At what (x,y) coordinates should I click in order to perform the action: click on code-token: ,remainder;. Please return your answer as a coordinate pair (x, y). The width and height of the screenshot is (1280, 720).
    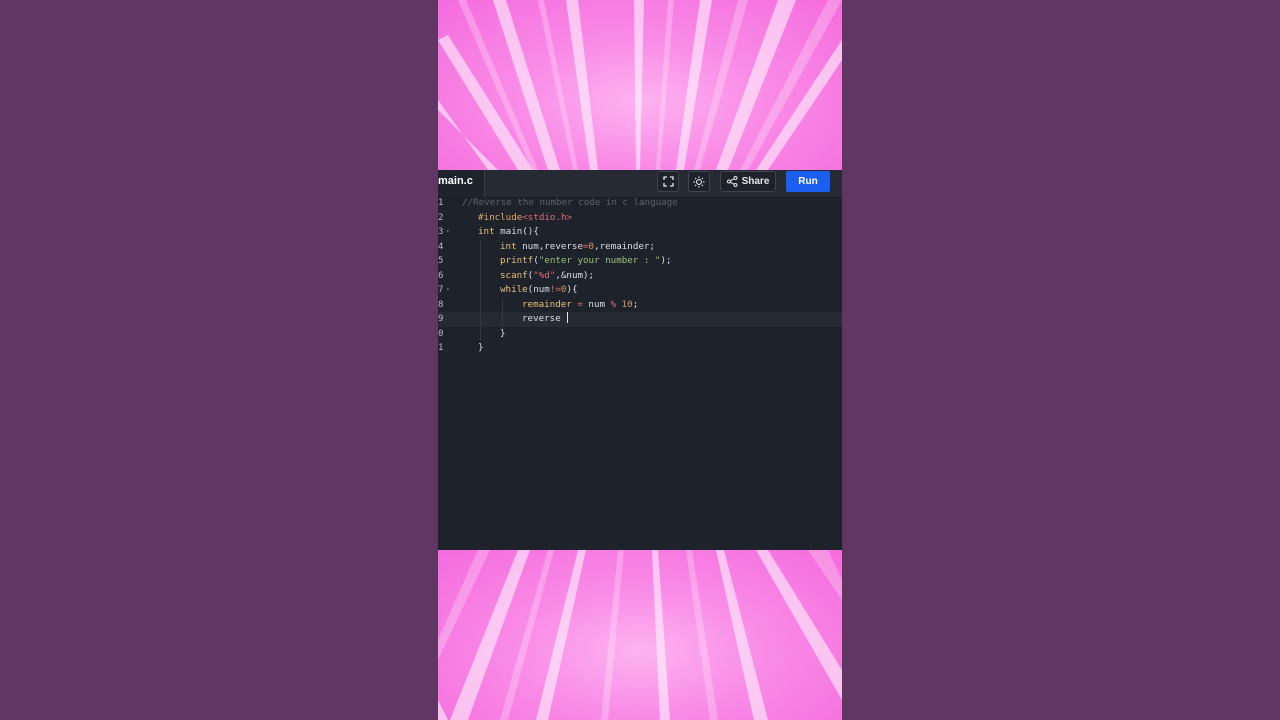
    Looking at the image, I should click on (624, 246).